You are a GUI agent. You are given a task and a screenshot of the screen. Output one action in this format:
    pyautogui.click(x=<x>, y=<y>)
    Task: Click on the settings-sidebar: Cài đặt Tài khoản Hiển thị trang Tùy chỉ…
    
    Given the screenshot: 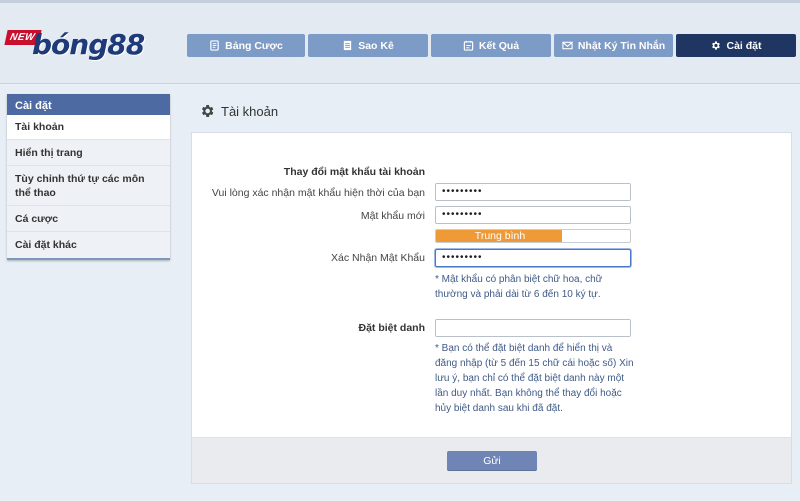 What is the action you would take?
    pyautogui.click(x=88, y=177)
    